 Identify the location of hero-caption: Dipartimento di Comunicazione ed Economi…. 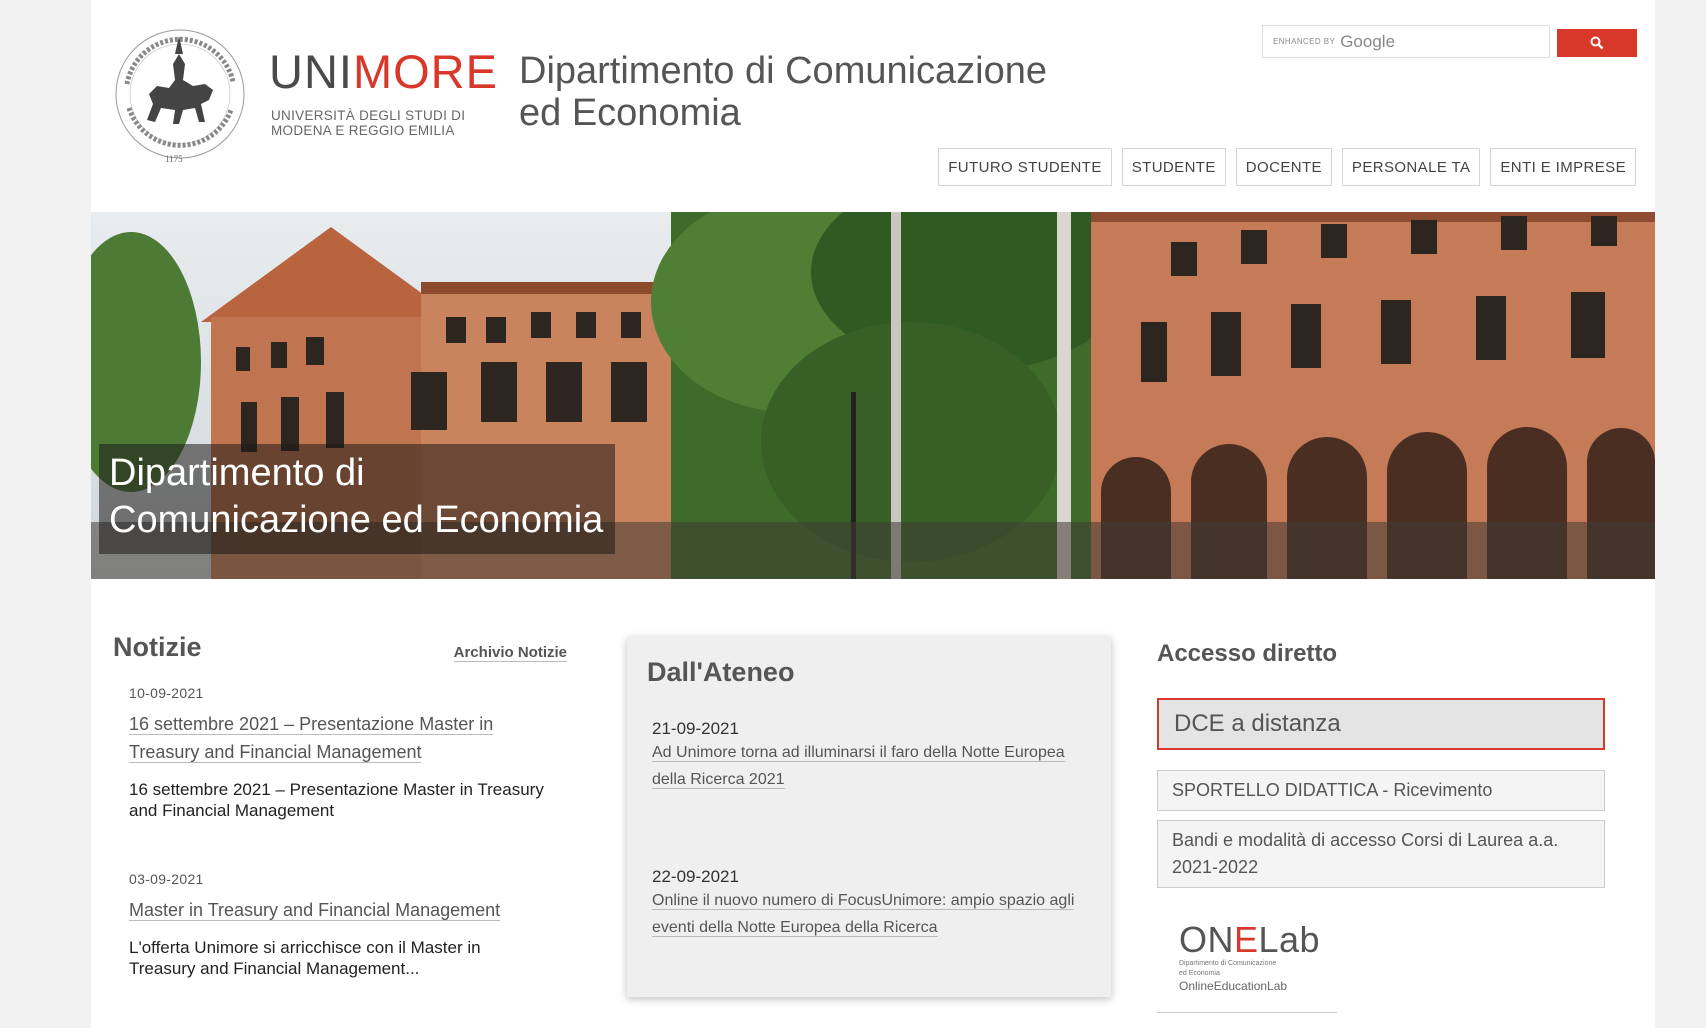
(357, 499).